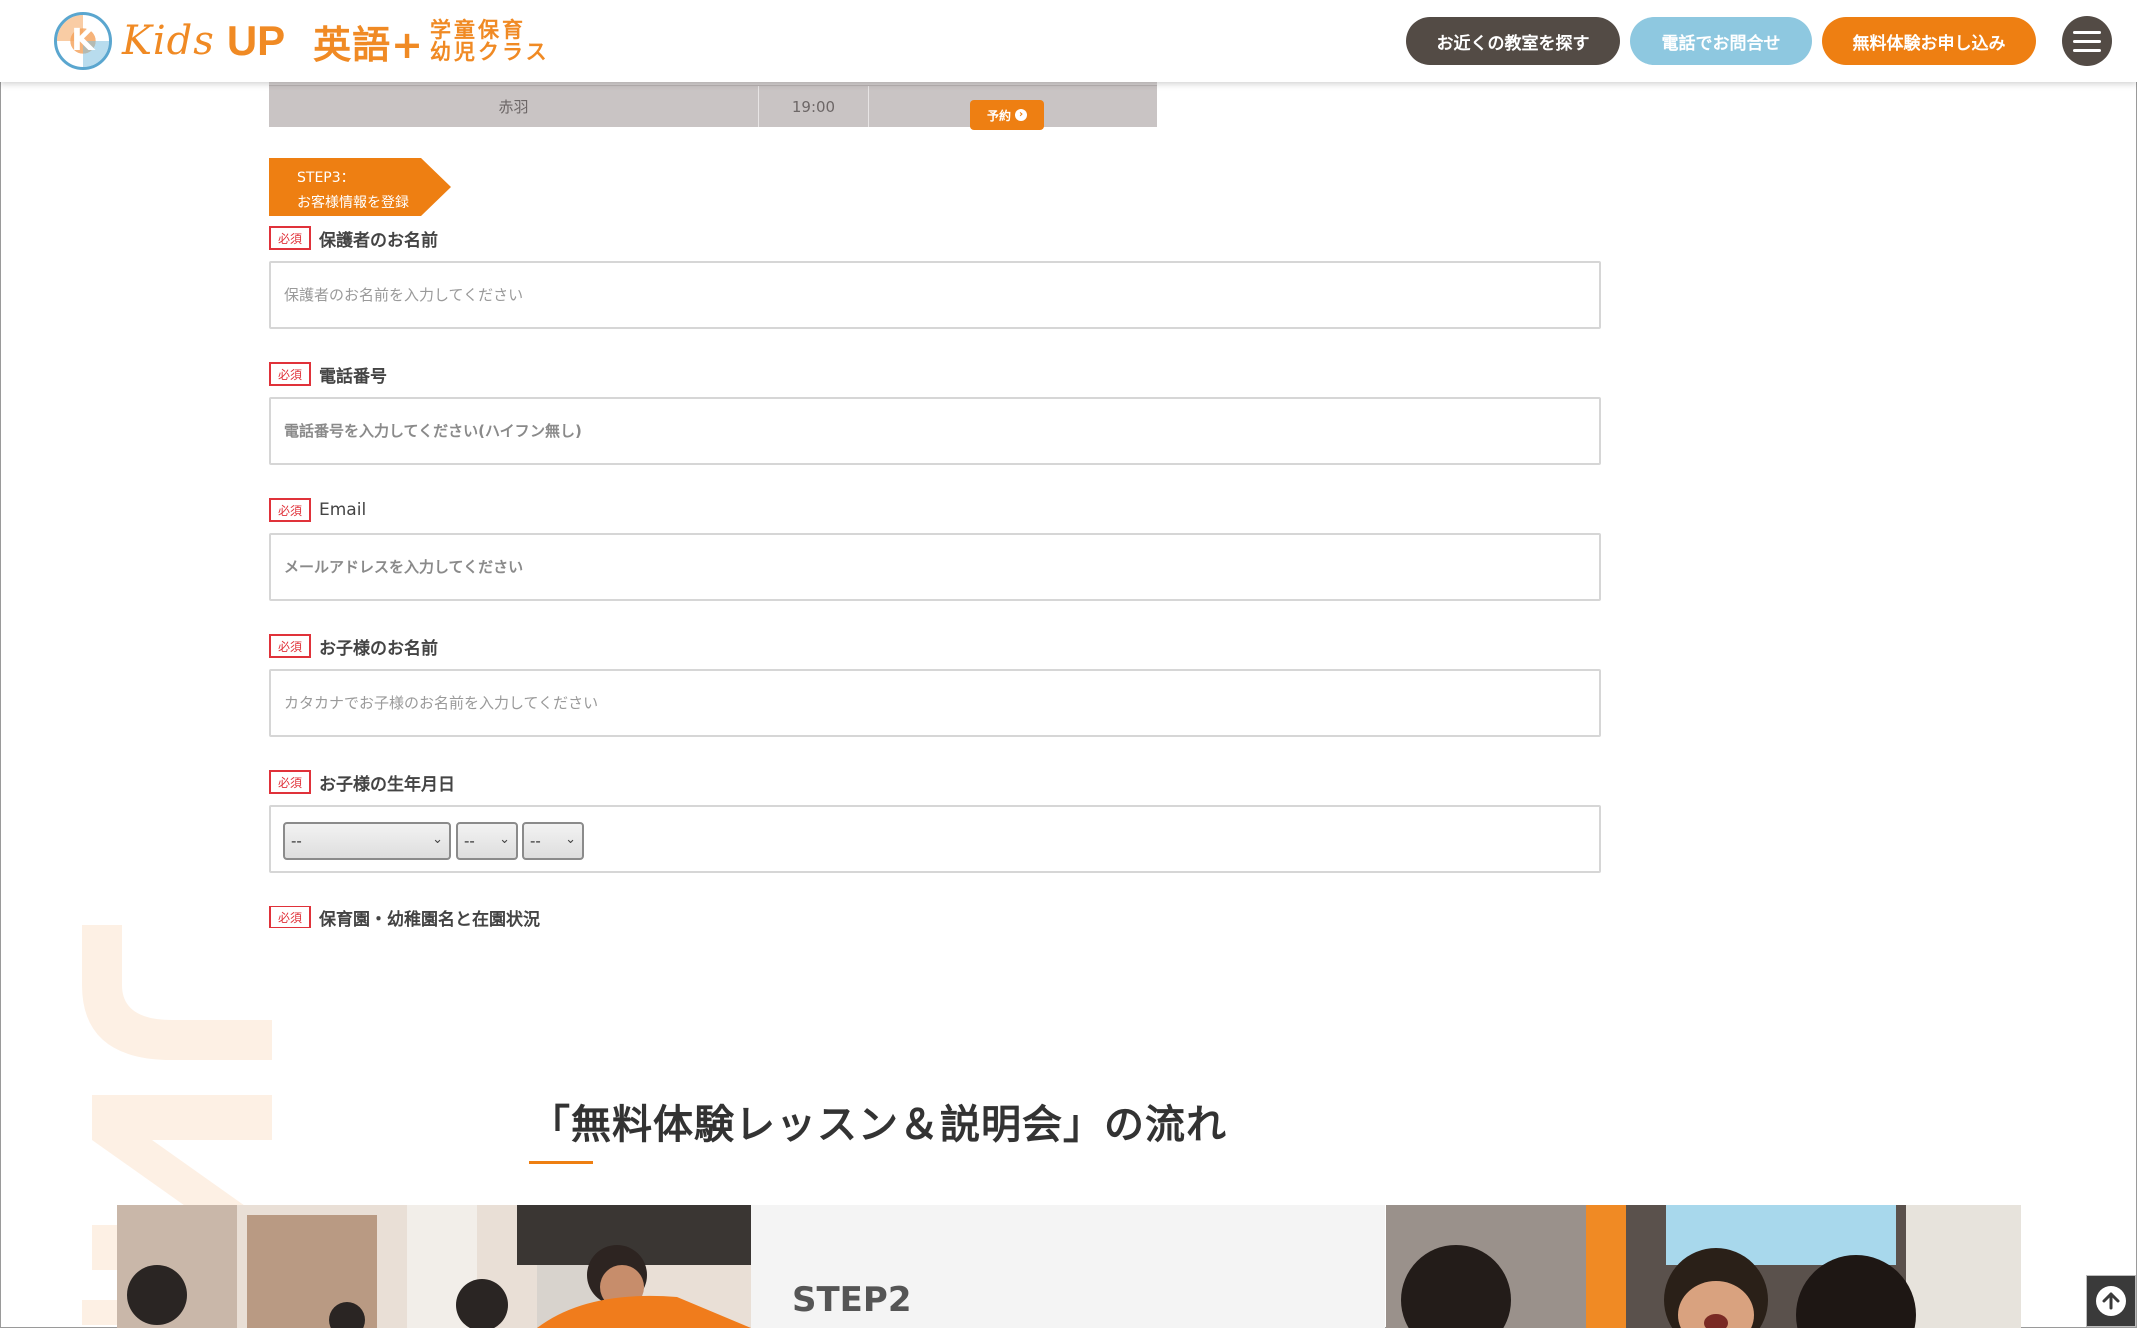 The height and width of the screenshot is (1328, 2137). I want to click on scroll-to-top-button, so click(2111, 1301).